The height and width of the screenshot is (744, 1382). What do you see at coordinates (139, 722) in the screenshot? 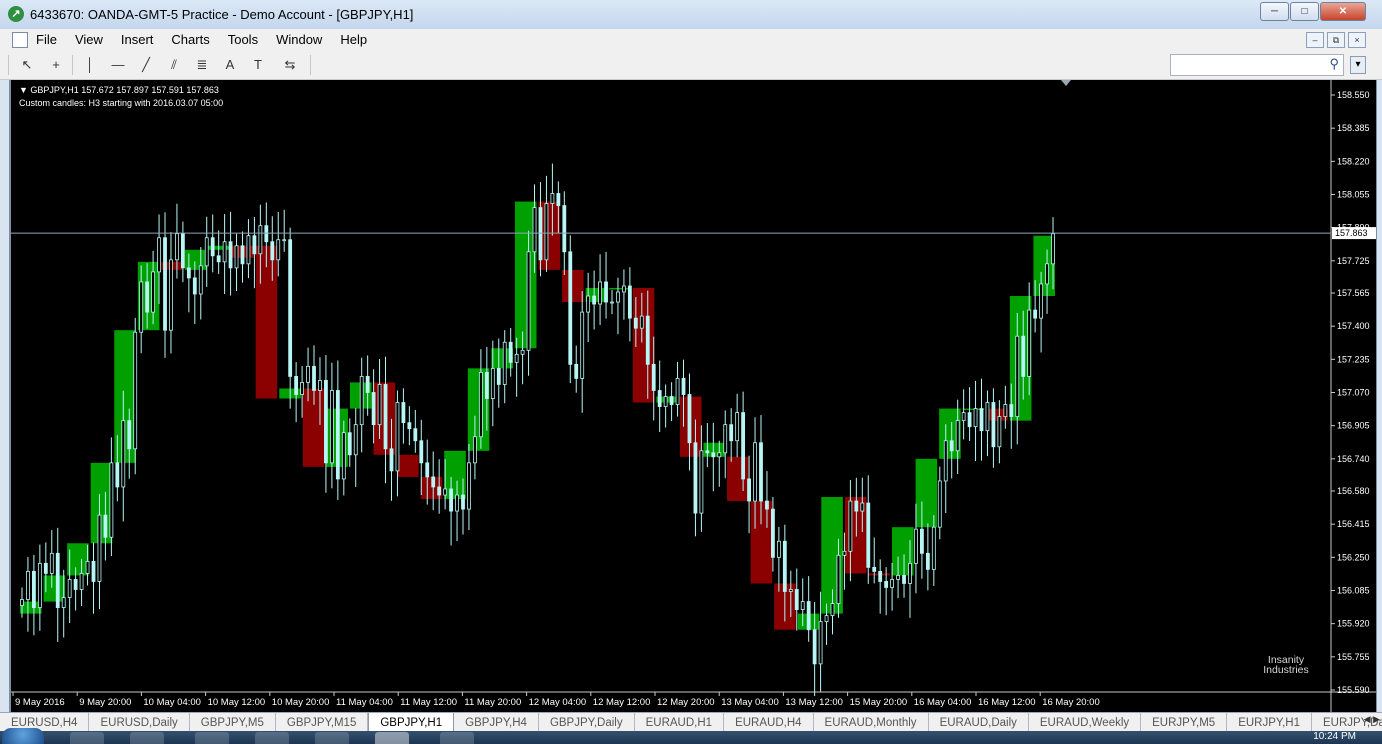
I see `tab-eurusd-daily: EURUSD,Daily` at bounding box center [139, 722].